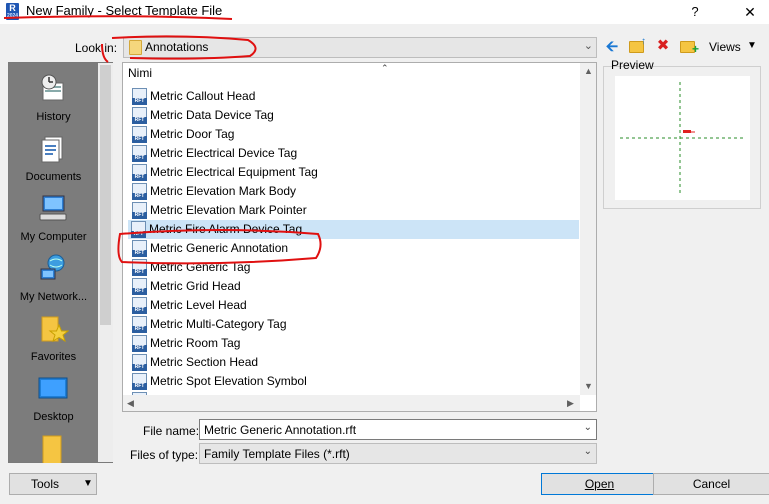  What do you see at coordinates (192, 134) in the screenshot?
I see `file-list-item-label: Metric Door Tag` at bounding box center [192, 134].